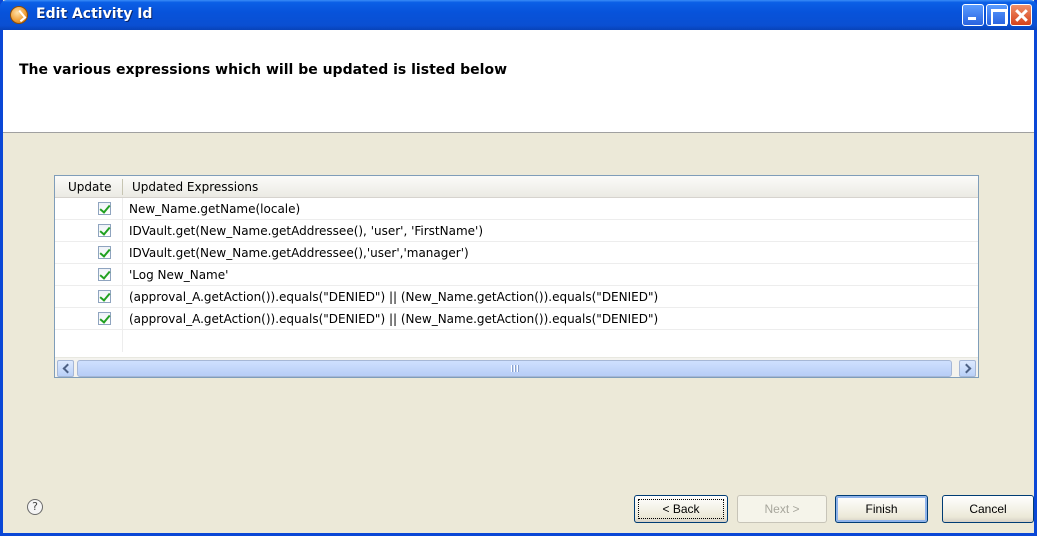  I want to click on expression-cell: 'Log New_Name', so click(179, 275).